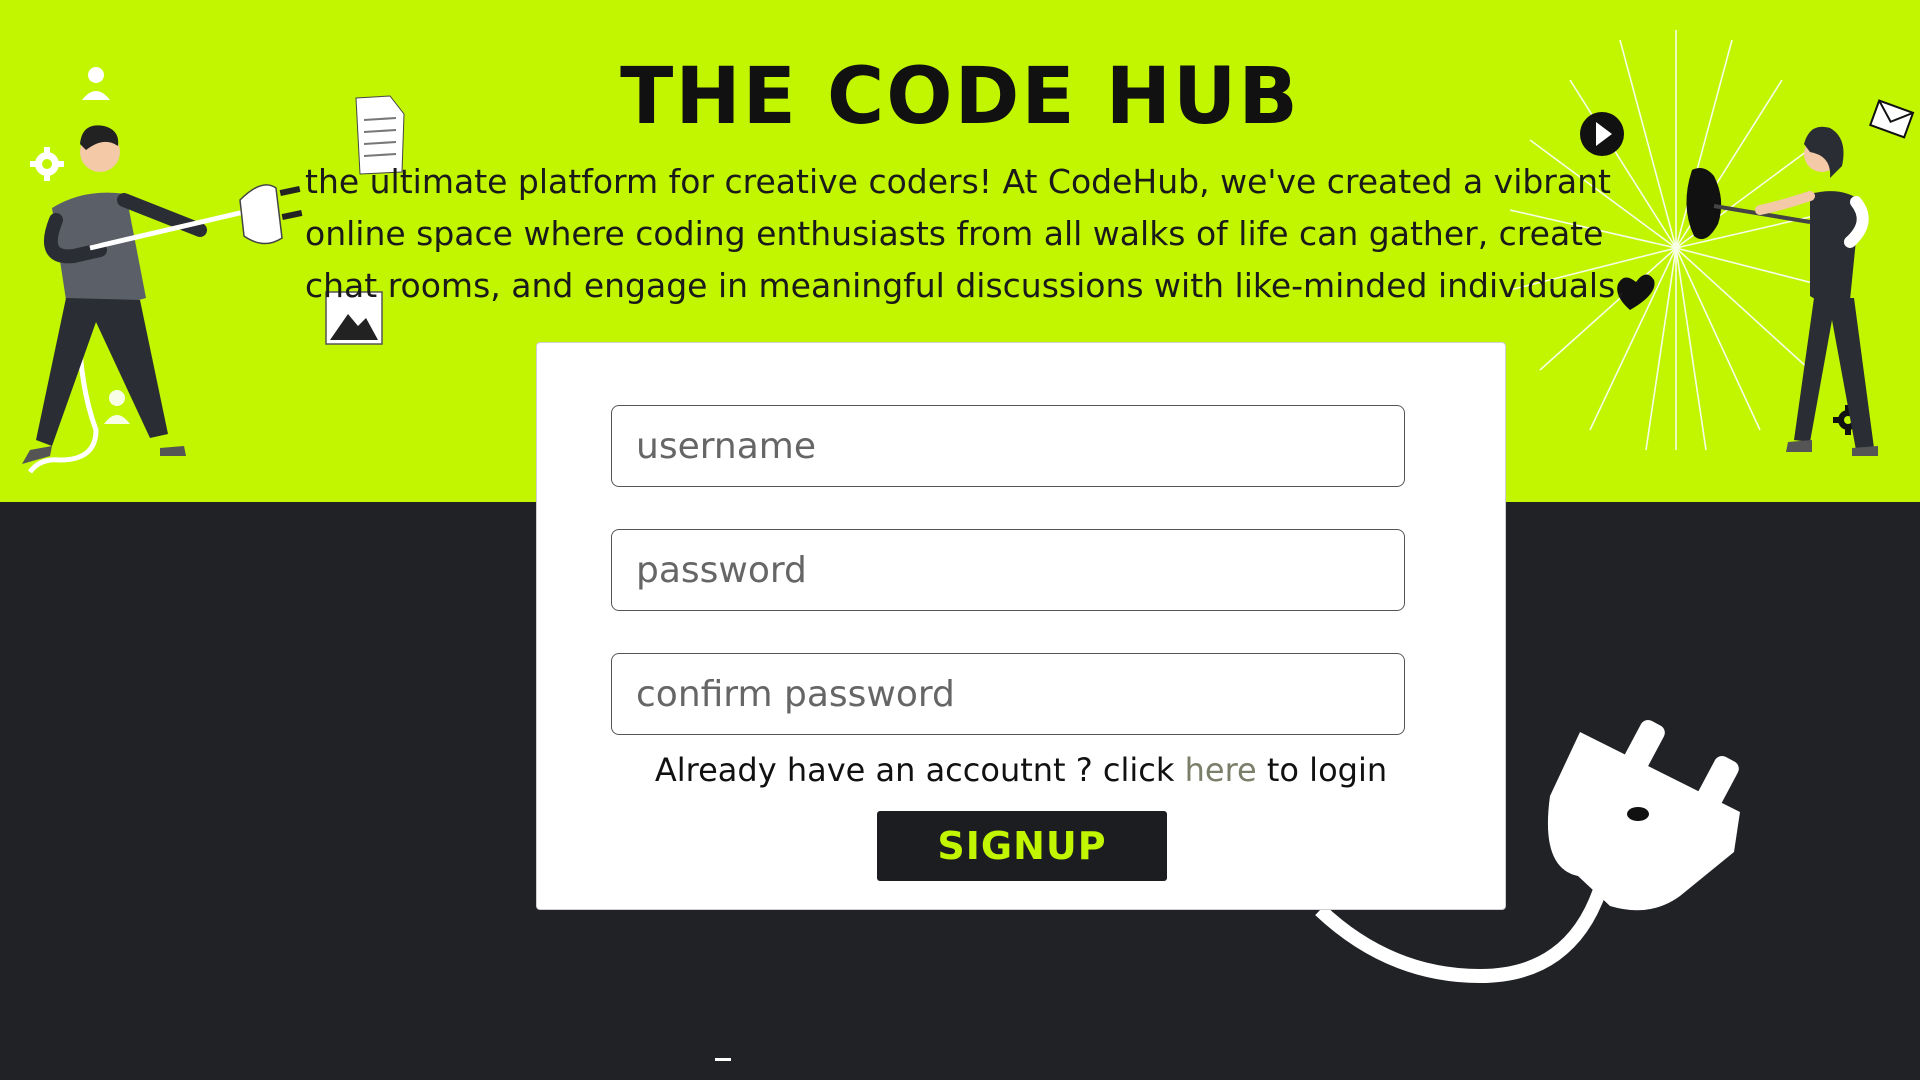  I want to click on user-icon, so click(117, 407).